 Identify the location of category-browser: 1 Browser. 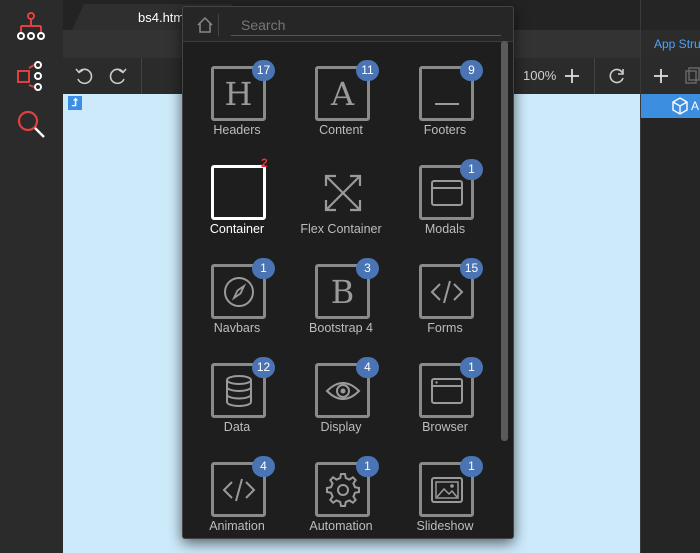
(445, 398).